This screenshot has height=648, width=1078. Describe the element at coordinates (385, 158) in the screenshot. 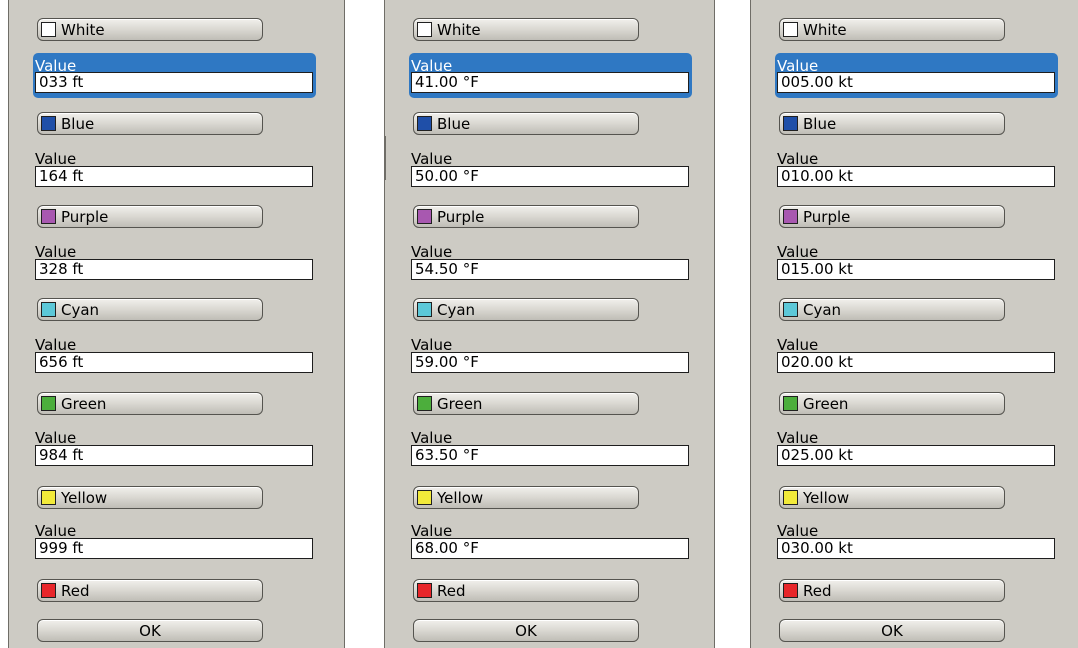

I see `divider` at that location.